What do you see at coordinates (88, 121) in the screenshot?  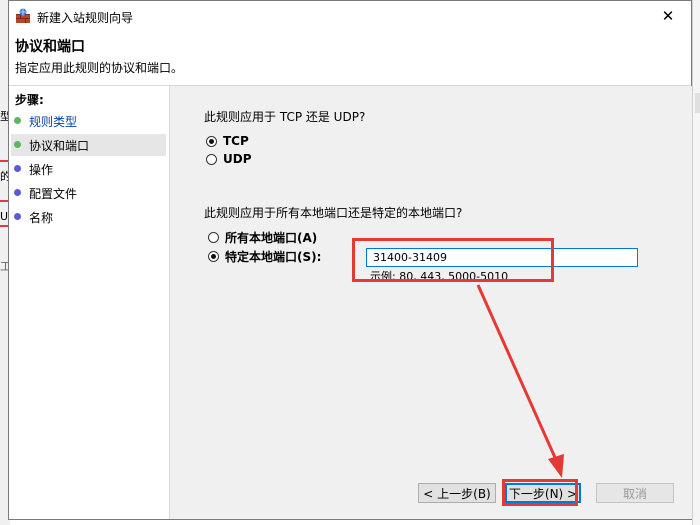 I see `step-rule-type: 规则类型` at bounding box center [88, 121].